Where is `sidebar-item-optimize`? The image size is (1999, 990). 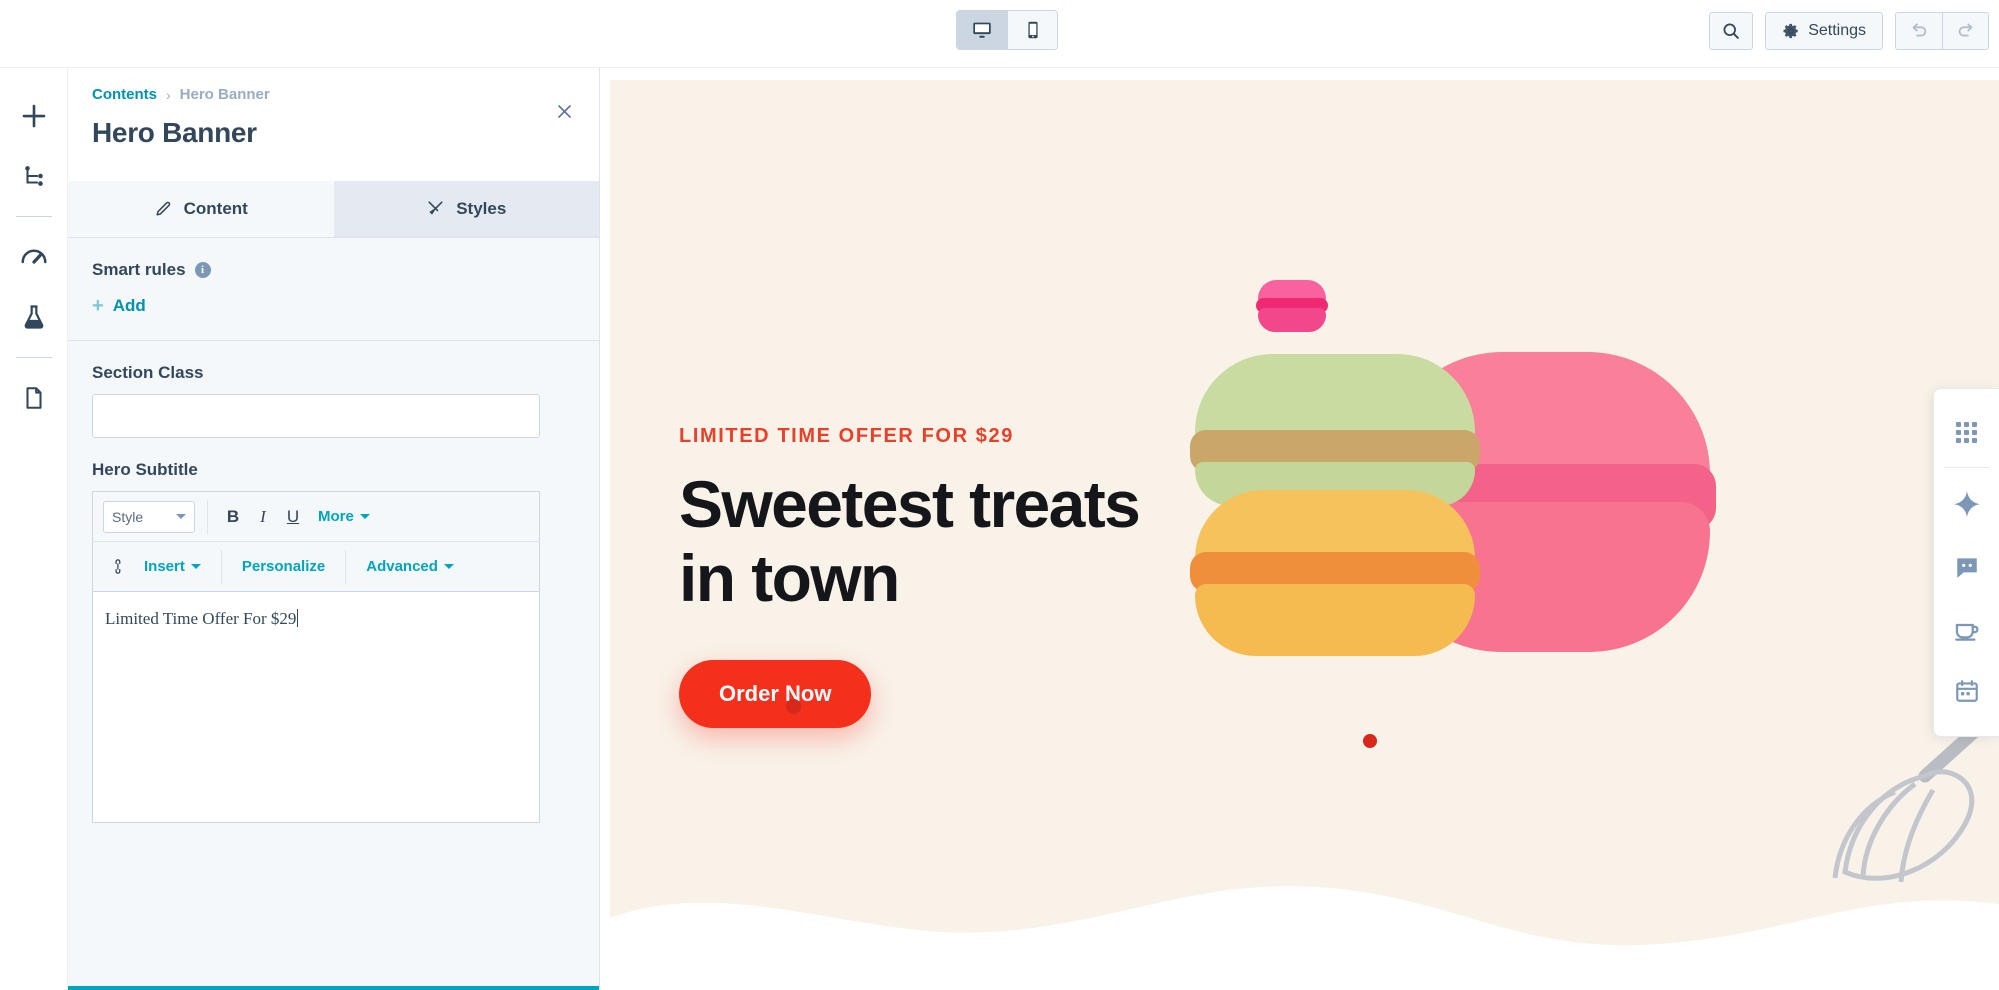
sidebar-item-optimize is located at coordinates (34, 257).